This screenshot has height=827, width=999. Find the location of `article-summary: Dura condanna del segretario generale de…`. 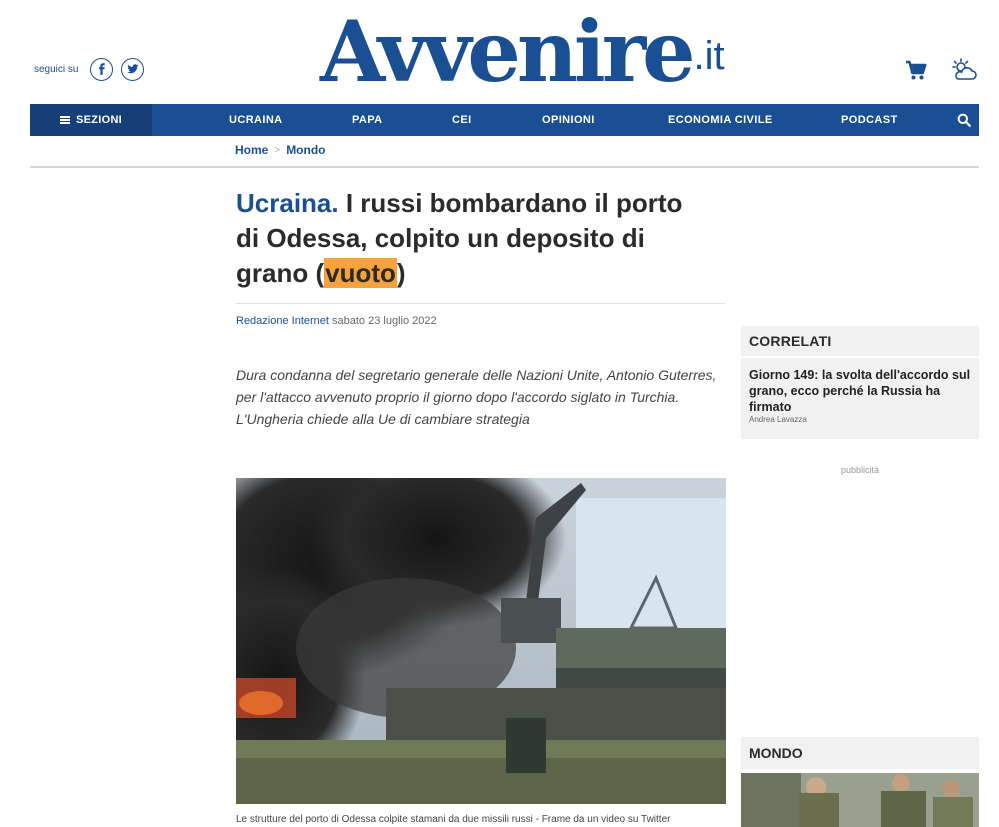

article-summary: Dura condanna del segretario generale de… is located at coordinates (476, 397).